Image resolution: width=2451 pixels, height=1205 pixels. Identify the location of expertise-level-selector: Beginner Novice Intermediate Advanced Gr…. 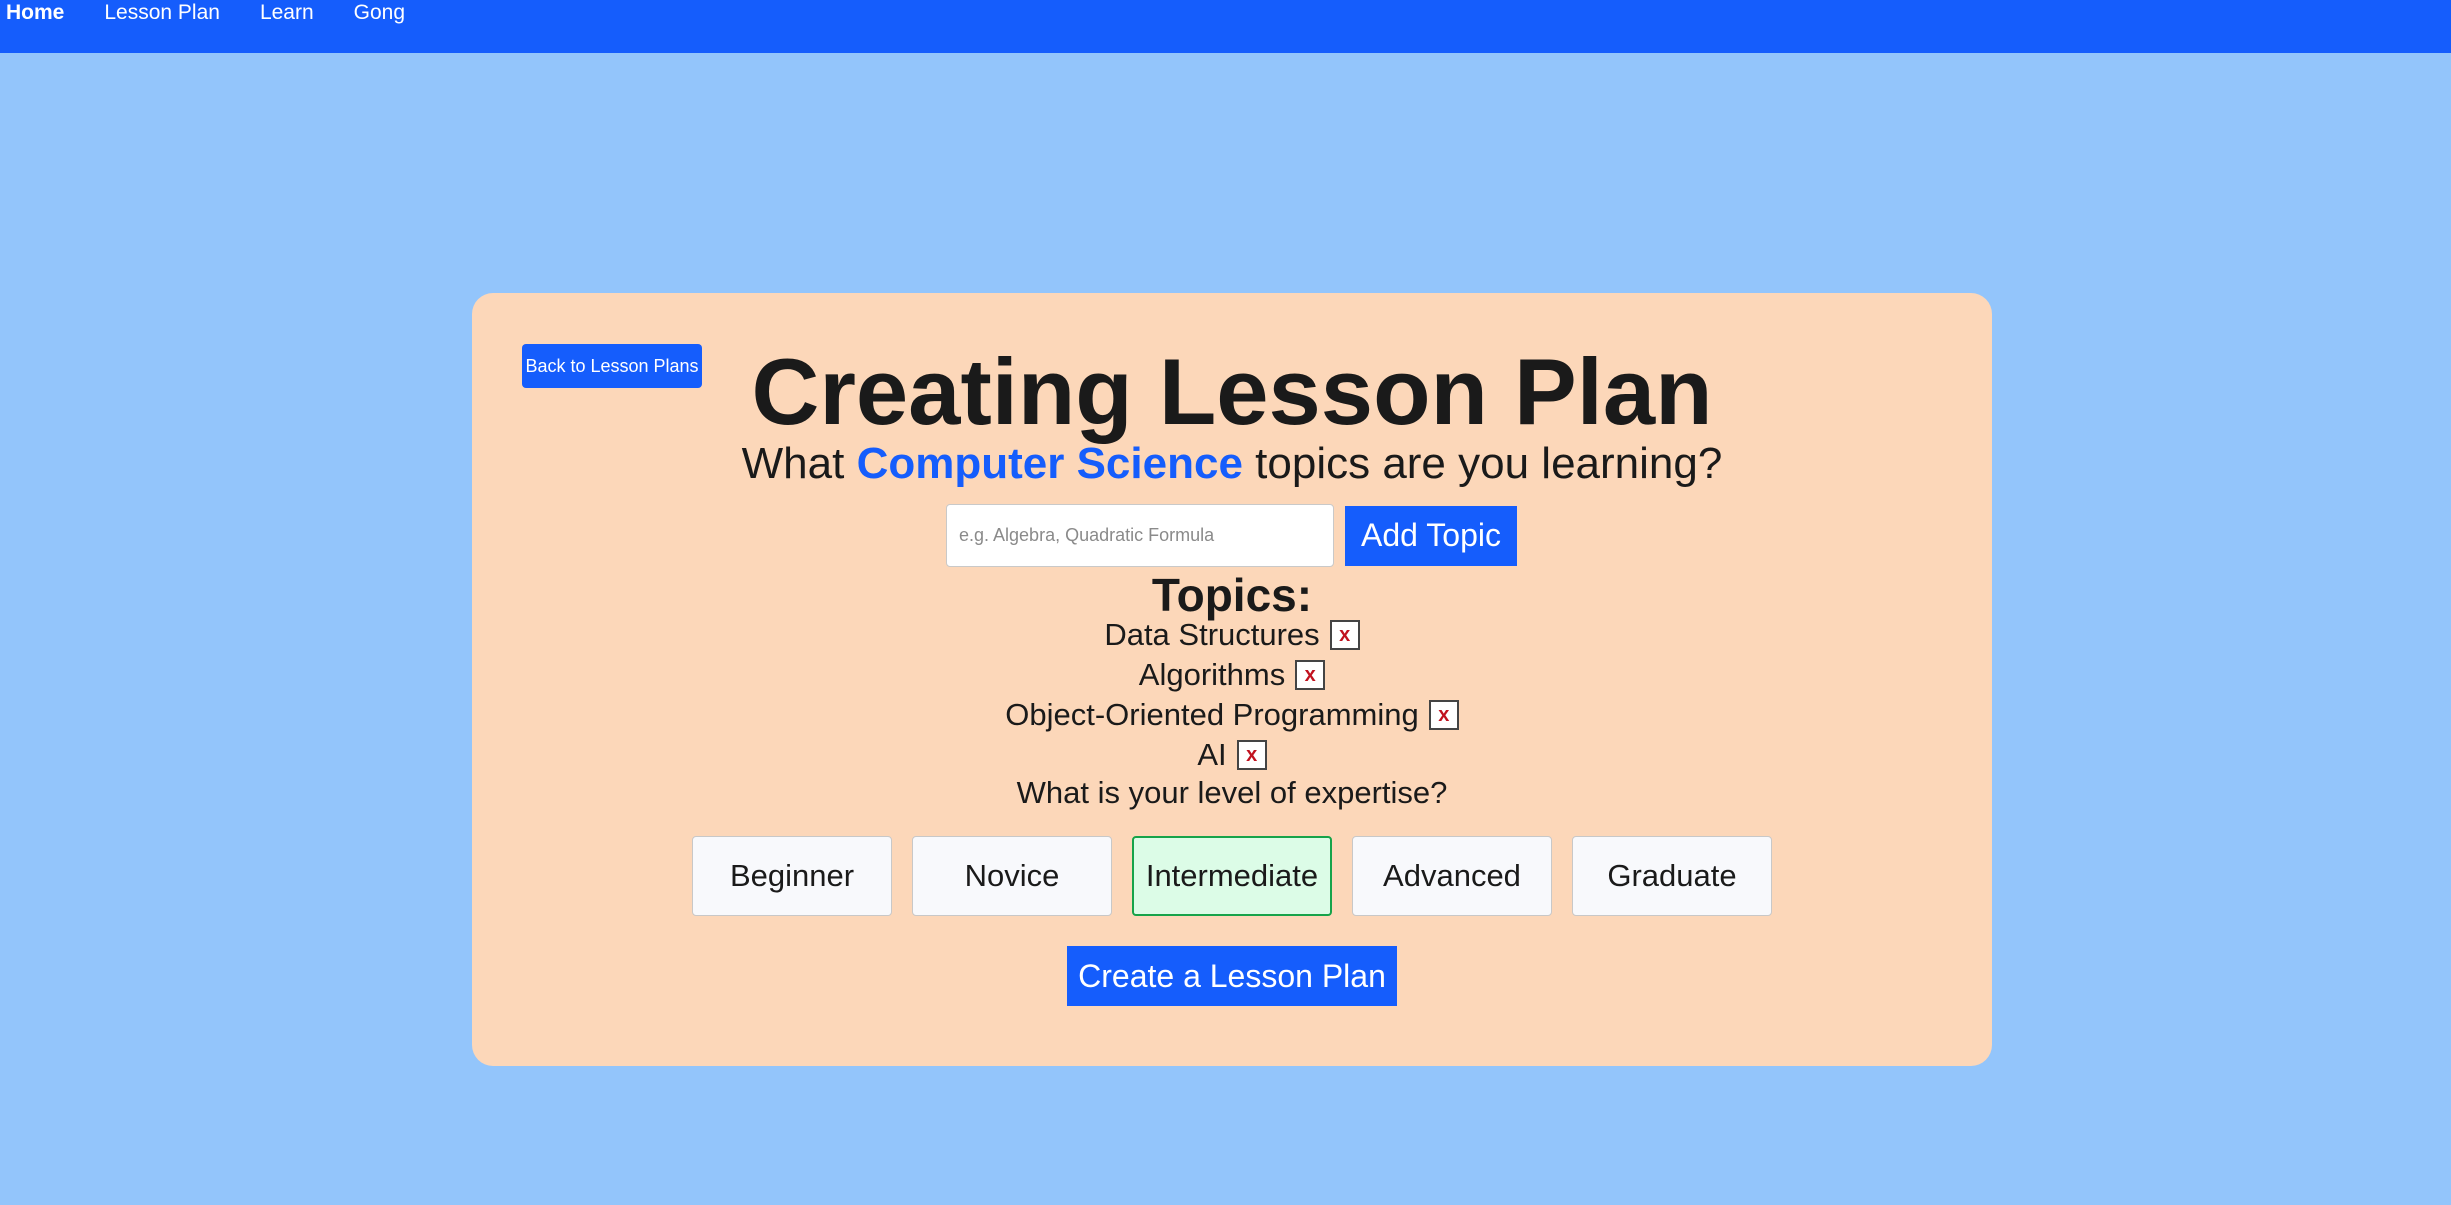
(1232, 876).